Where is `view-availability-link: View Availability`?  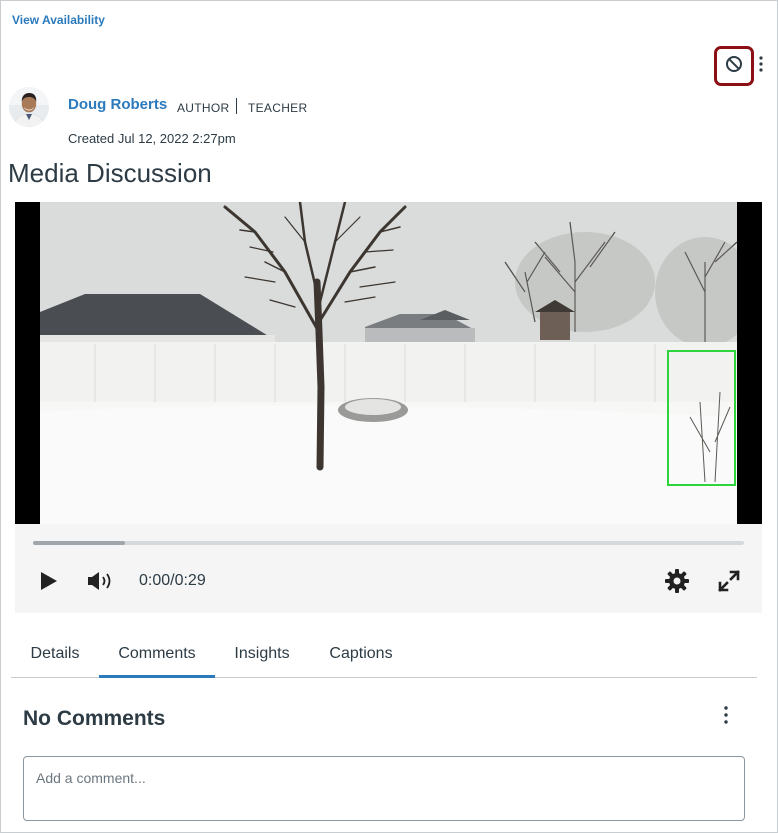 view-availability-link: View Availability is located at coordinates (58, 20).